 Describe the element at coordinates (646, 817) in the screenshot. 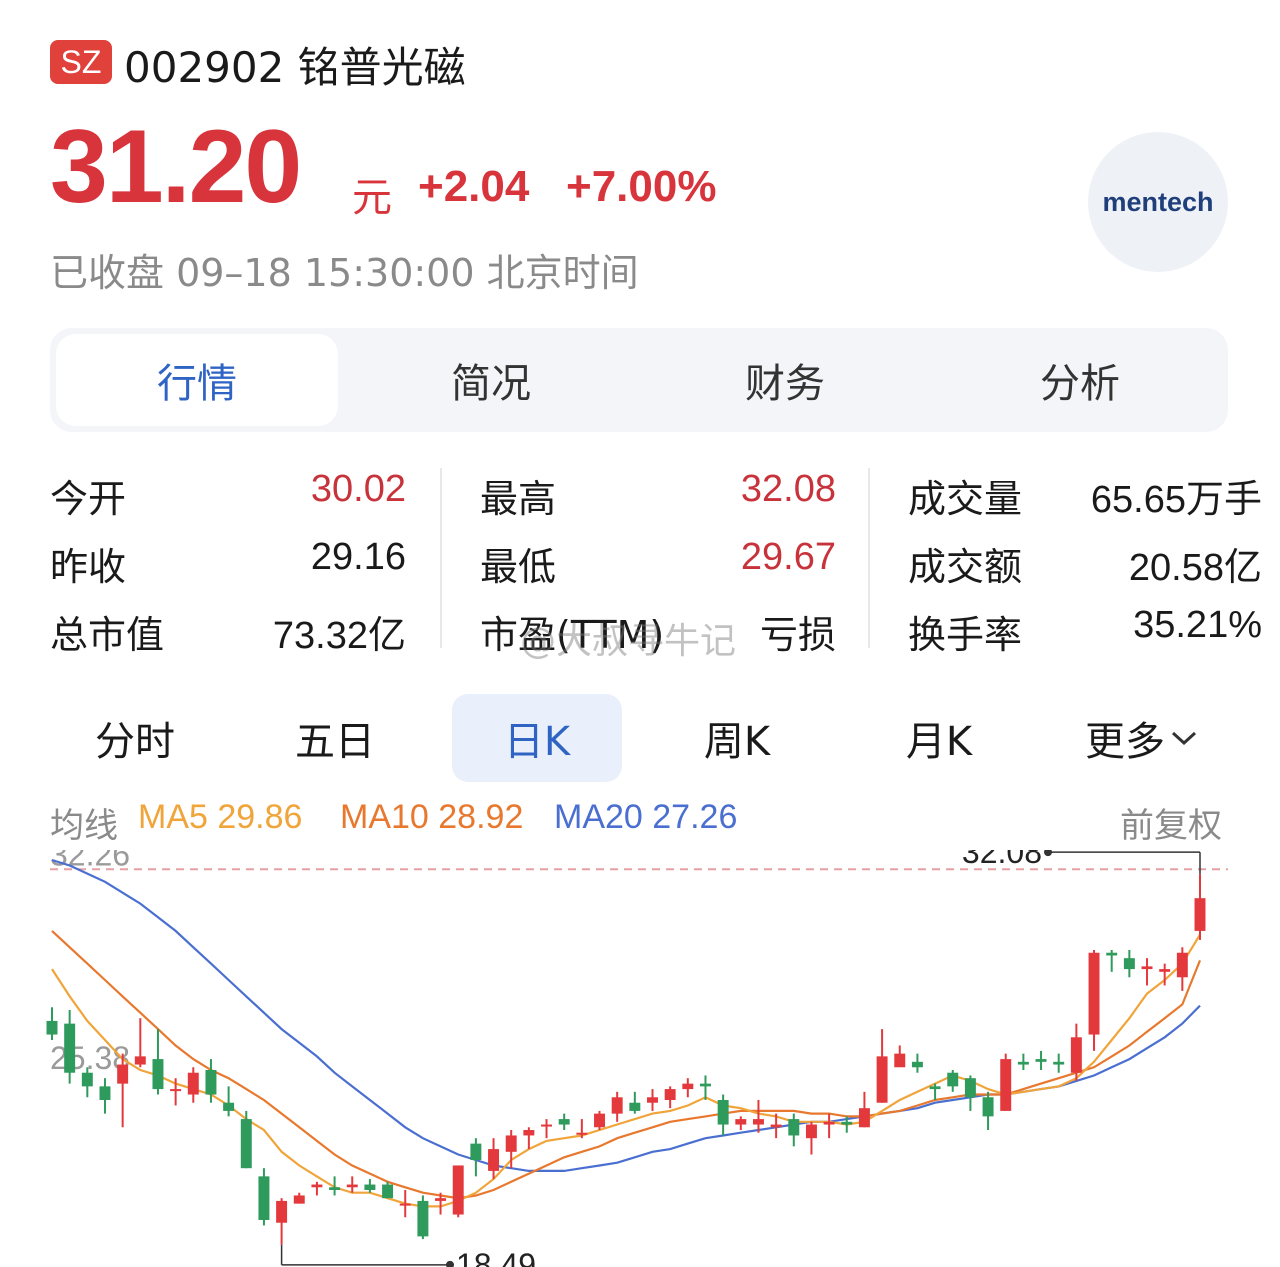

I see `ma20-legend: MA20 27.26` at that location.